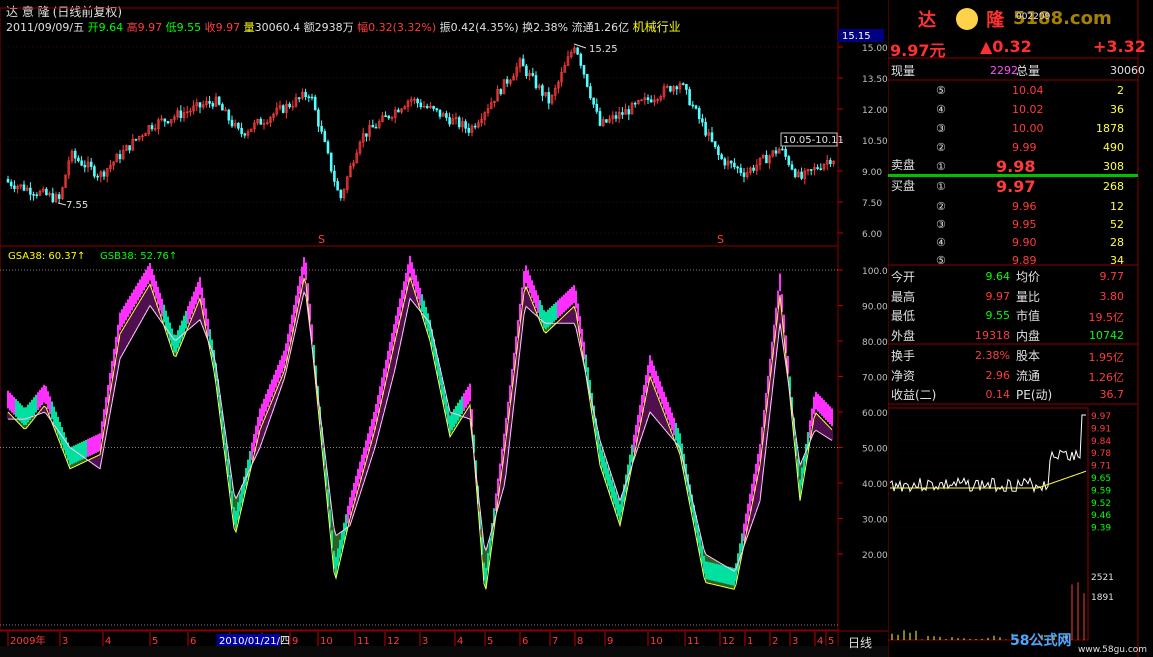  I want to click on book-price: 10.00, so click(1028, 128).